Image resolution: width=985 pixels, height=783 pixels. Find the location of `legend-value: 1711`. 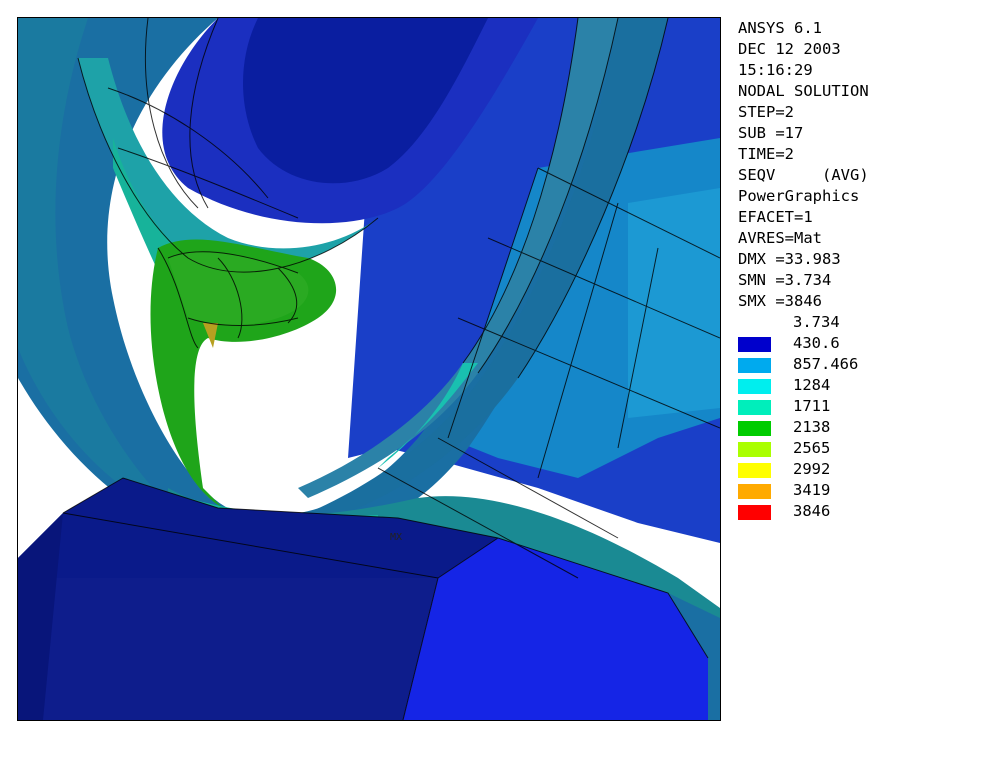

legend-value: 1711 is located at coordinates (812, 406).